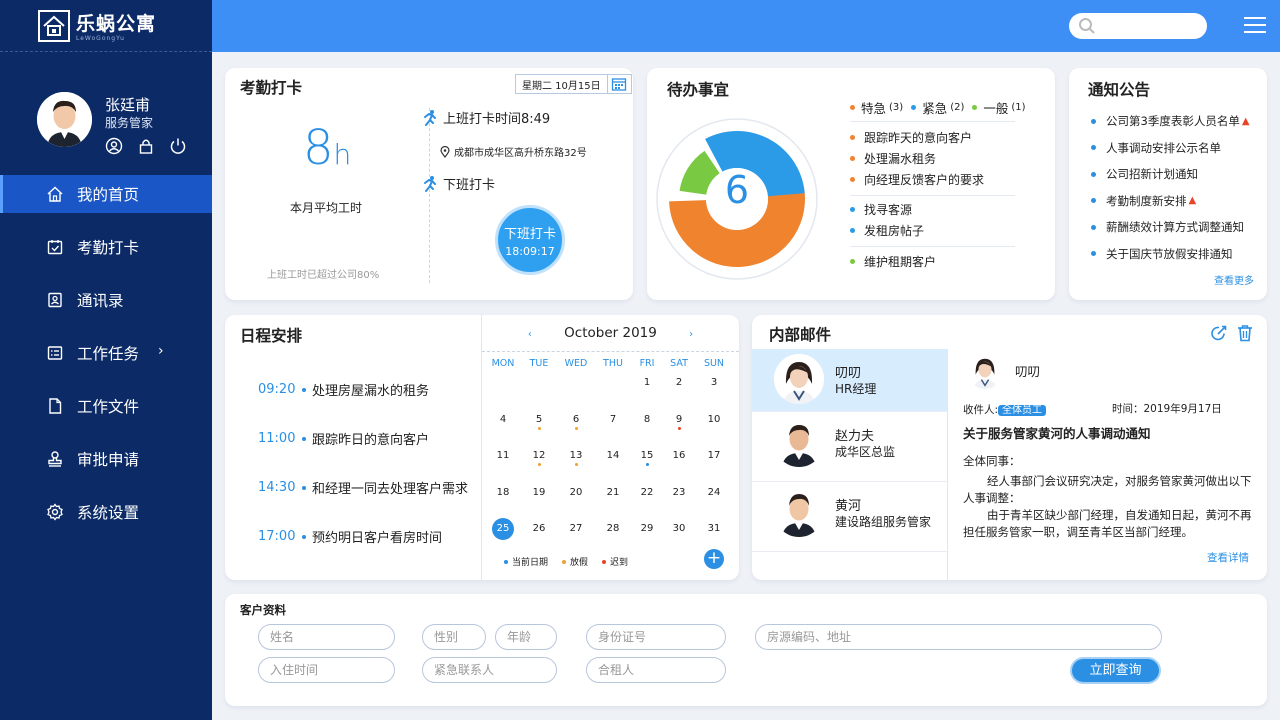 The width and height of the screenshot is (1280, 720). What do you see at coordinates (656, 670) in the screenshot?
I see `roommate-field: 合租人` at bounding box center [656, 670].